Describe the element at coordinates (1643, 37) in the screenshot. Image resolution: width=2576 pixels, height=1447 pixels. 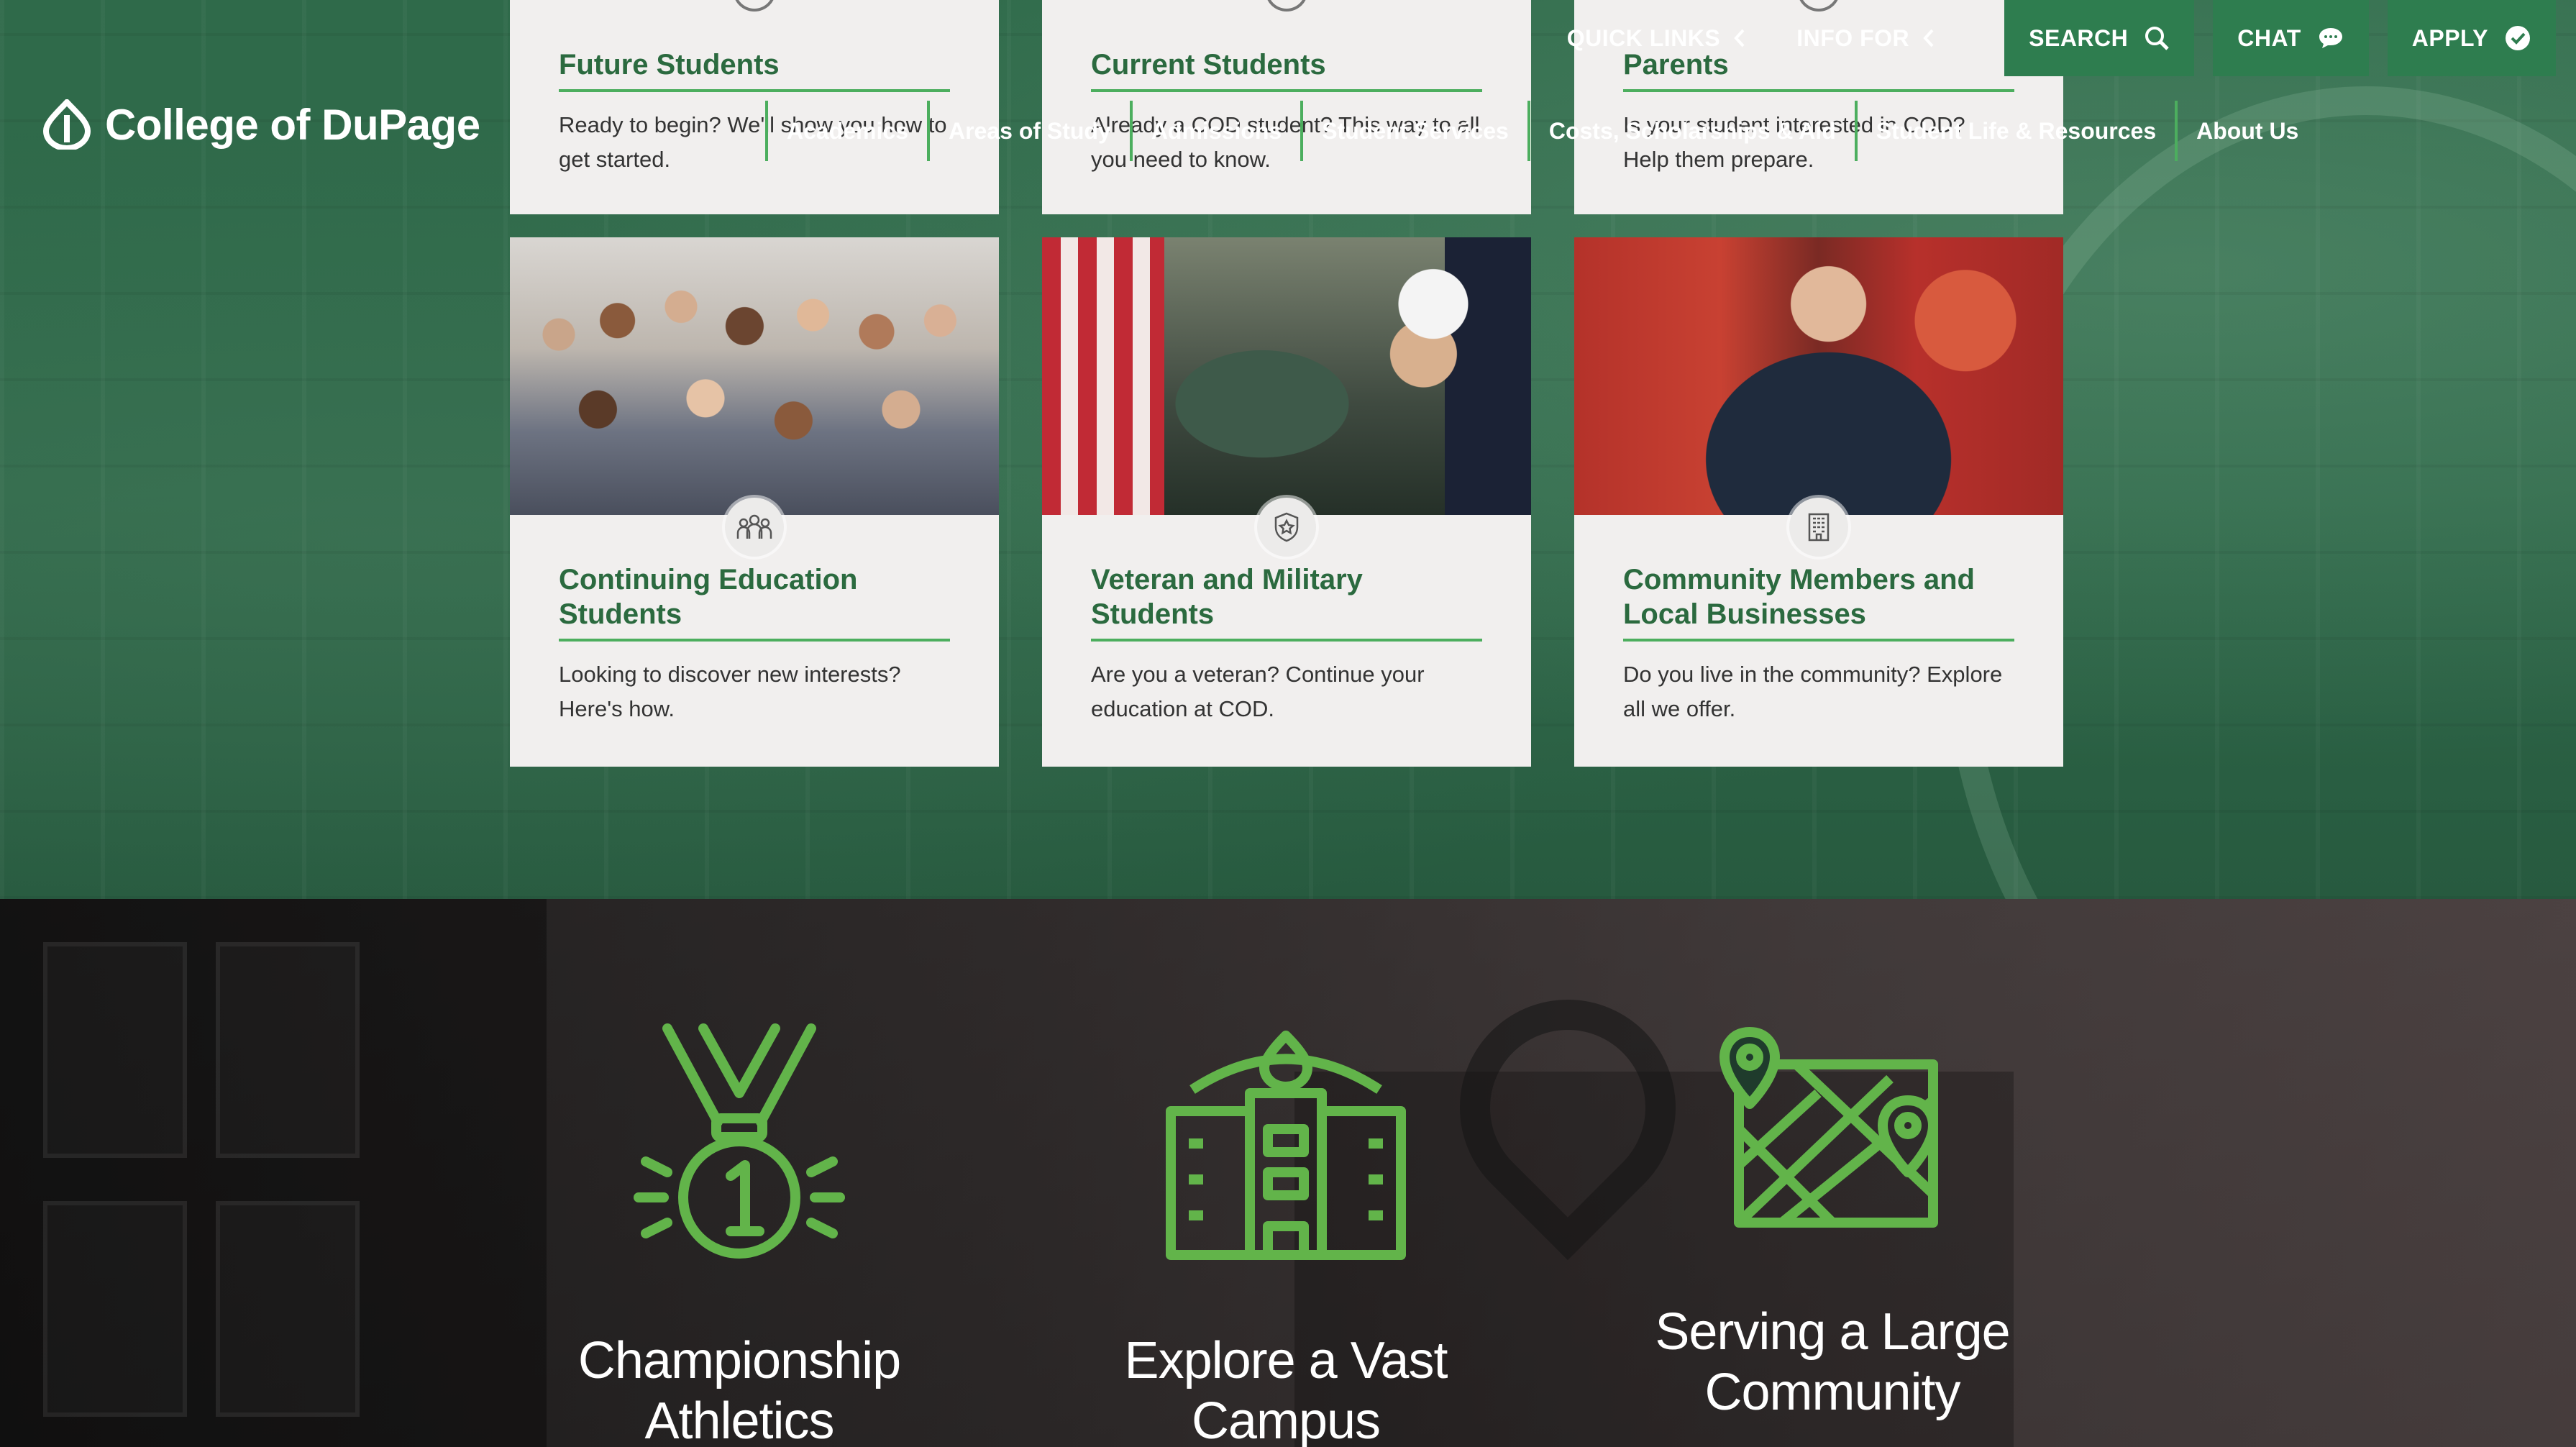
I see `quick-links-label: QUICK LINKS` at that location.